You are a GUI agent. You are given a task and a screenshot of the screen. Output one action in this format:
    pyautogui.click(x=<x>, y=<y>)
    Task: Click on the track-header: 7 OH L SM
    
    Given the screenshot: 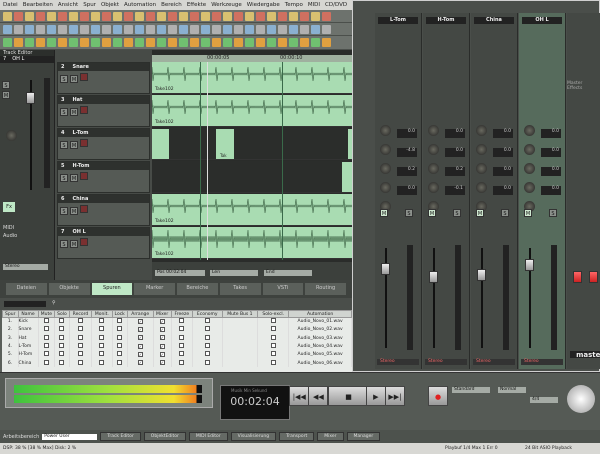 What is the action you would take?
    pyautogui.click(x=103, y=243)
    